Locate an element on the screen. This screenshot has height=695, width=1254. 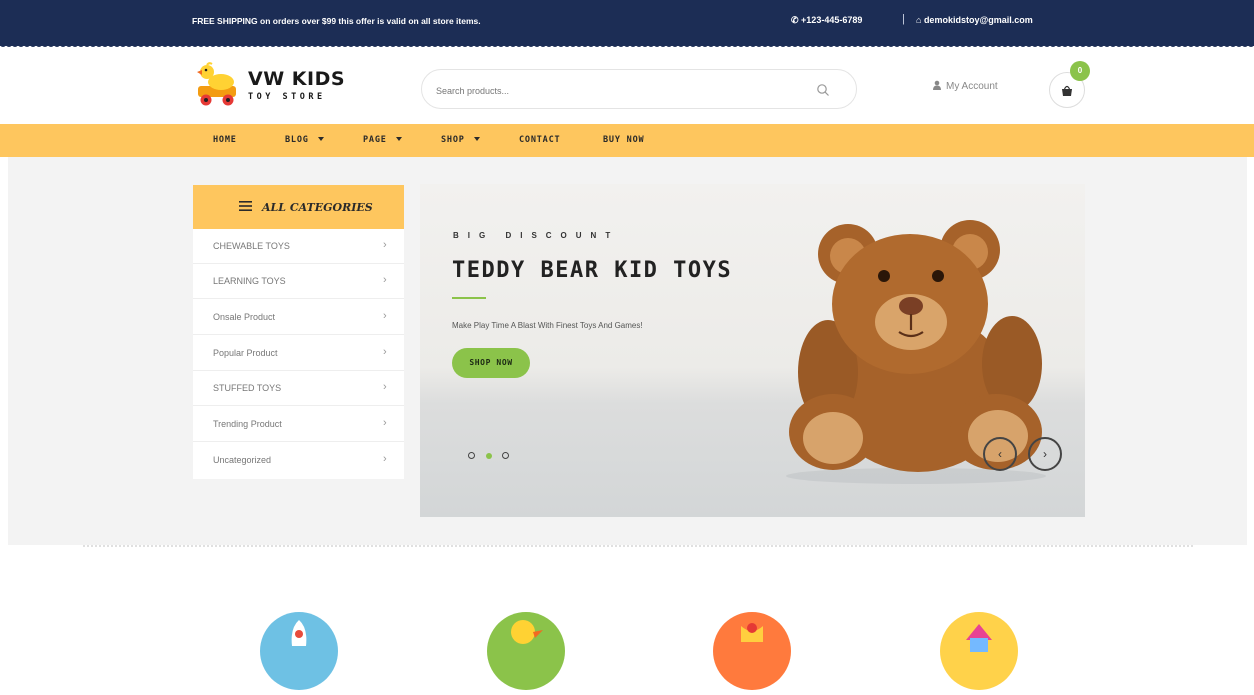
slider-prev-button: ‹ is located at coordinates (1000, 454).